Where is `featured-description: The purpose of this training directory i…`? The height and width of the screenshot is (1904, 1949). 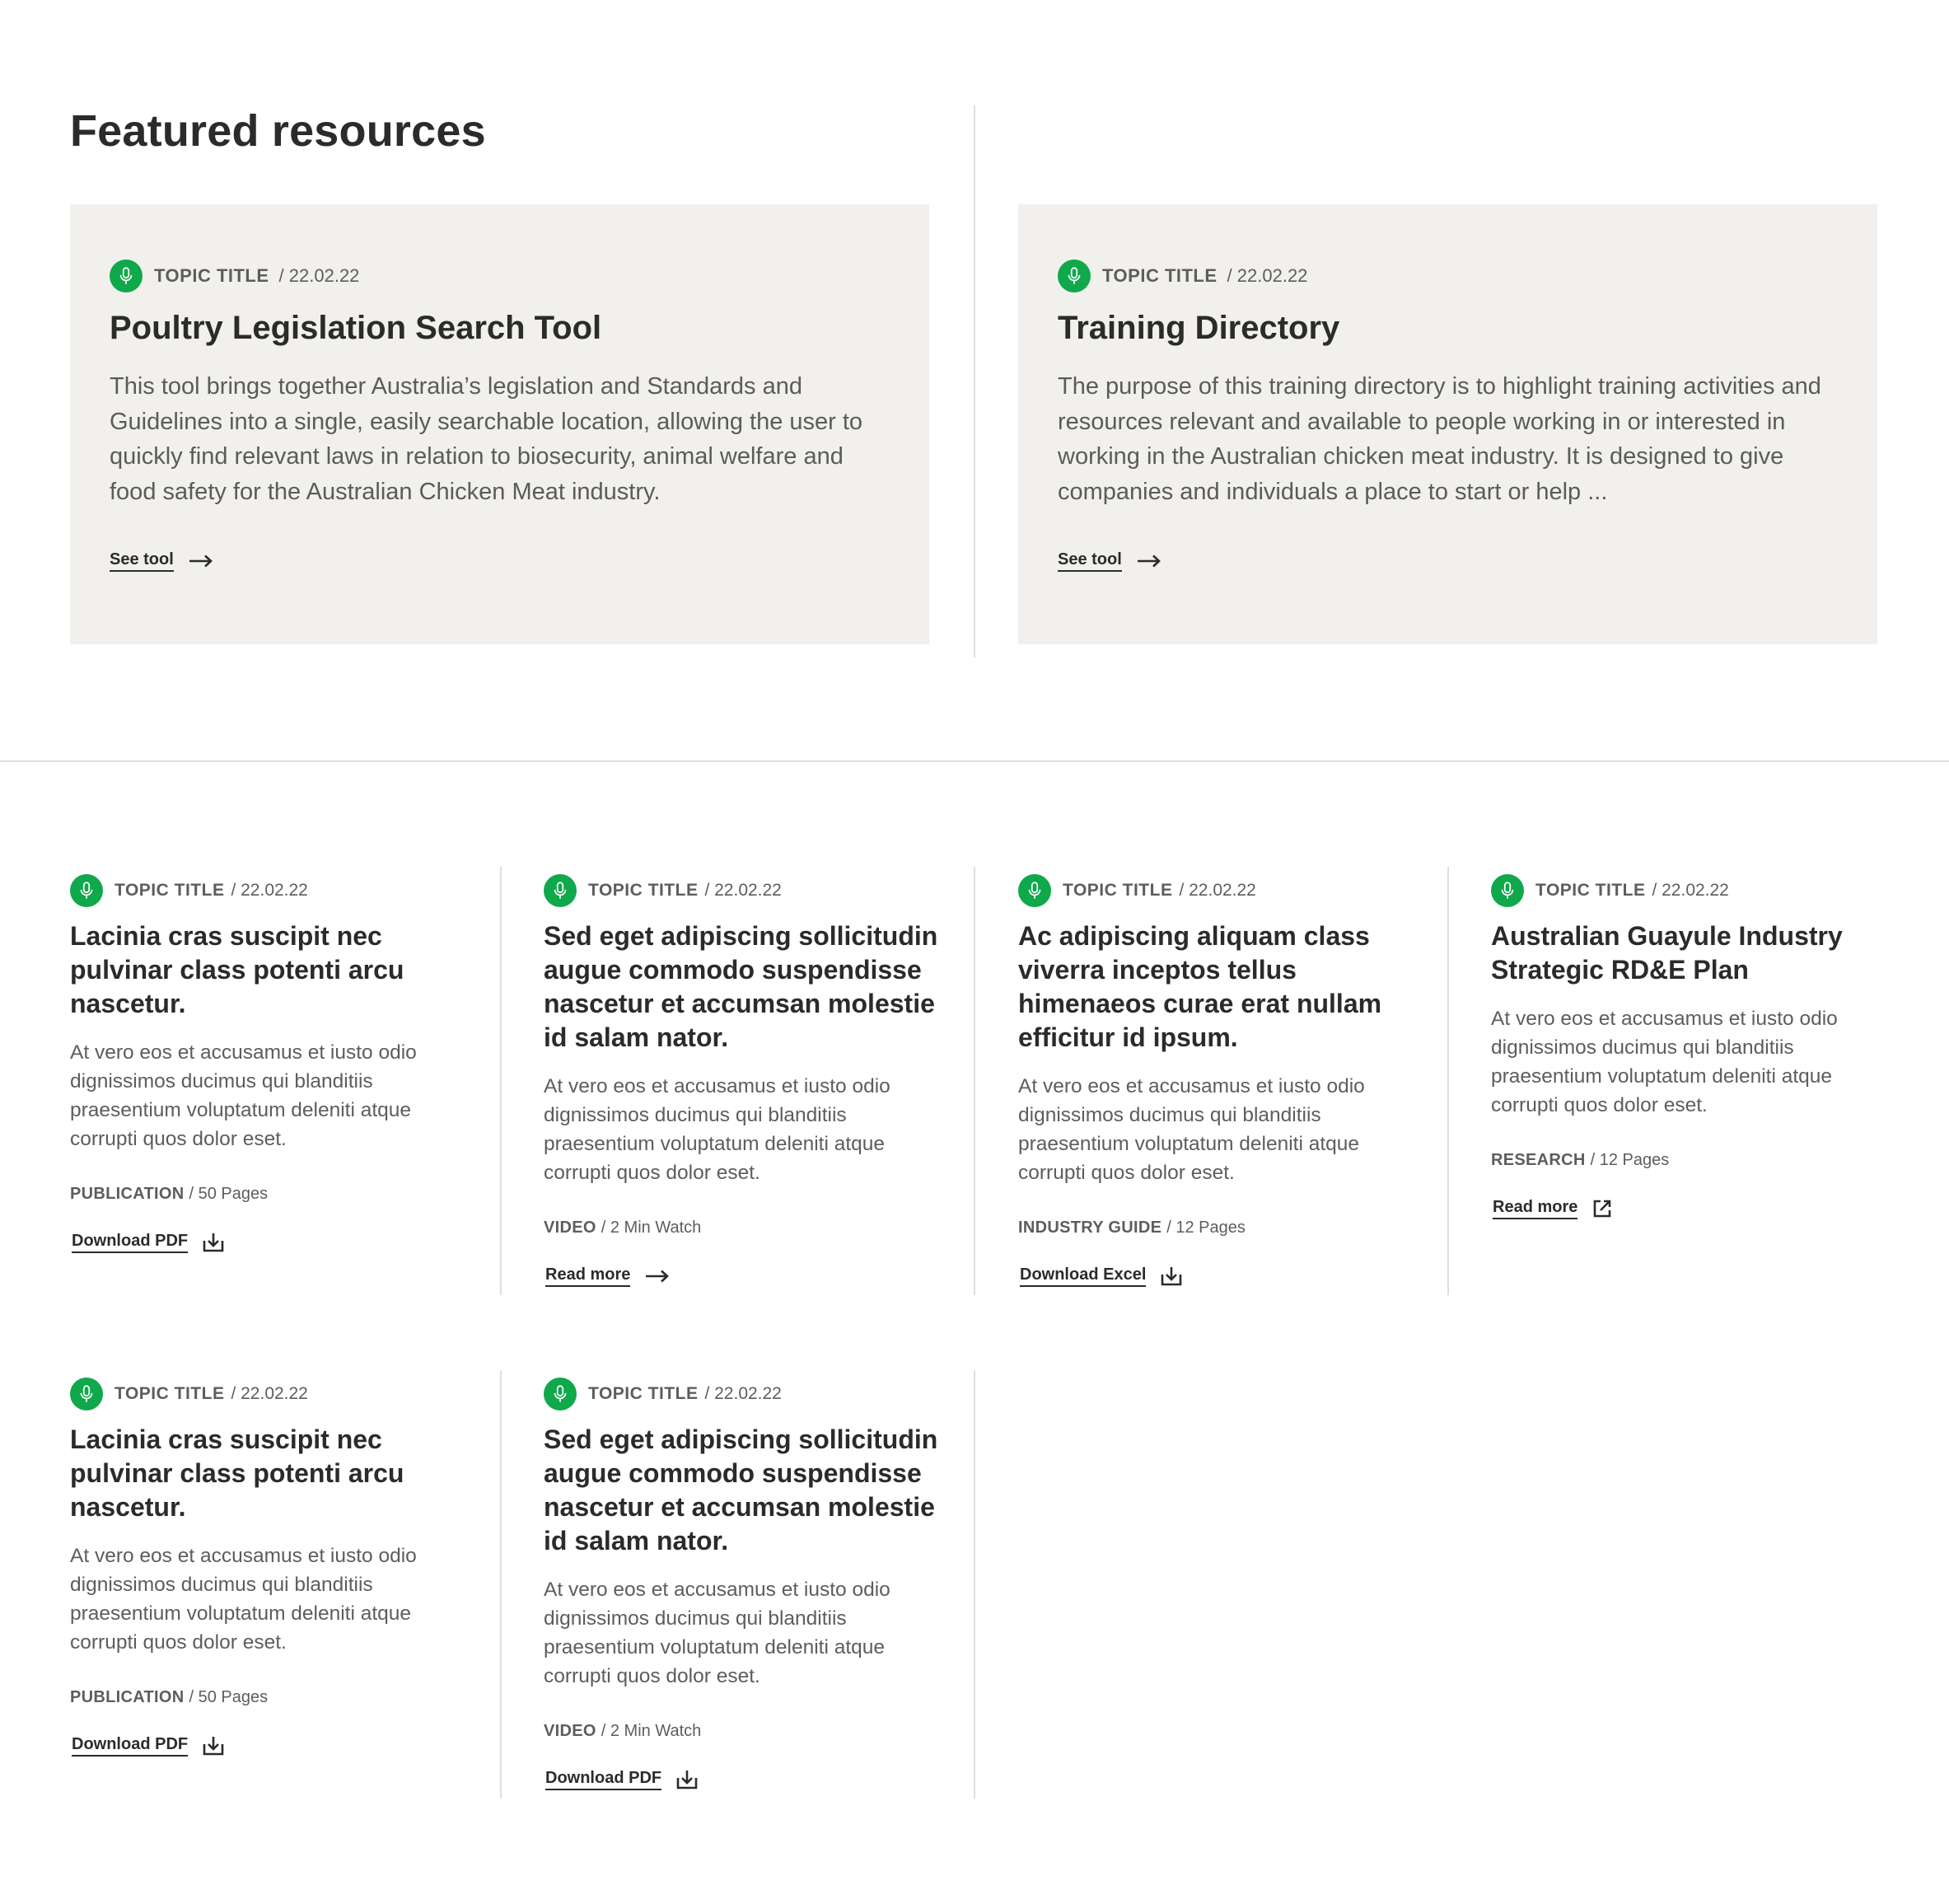
featured-description: The purpose of this training directory i… is located at coordinates (1439, 439).